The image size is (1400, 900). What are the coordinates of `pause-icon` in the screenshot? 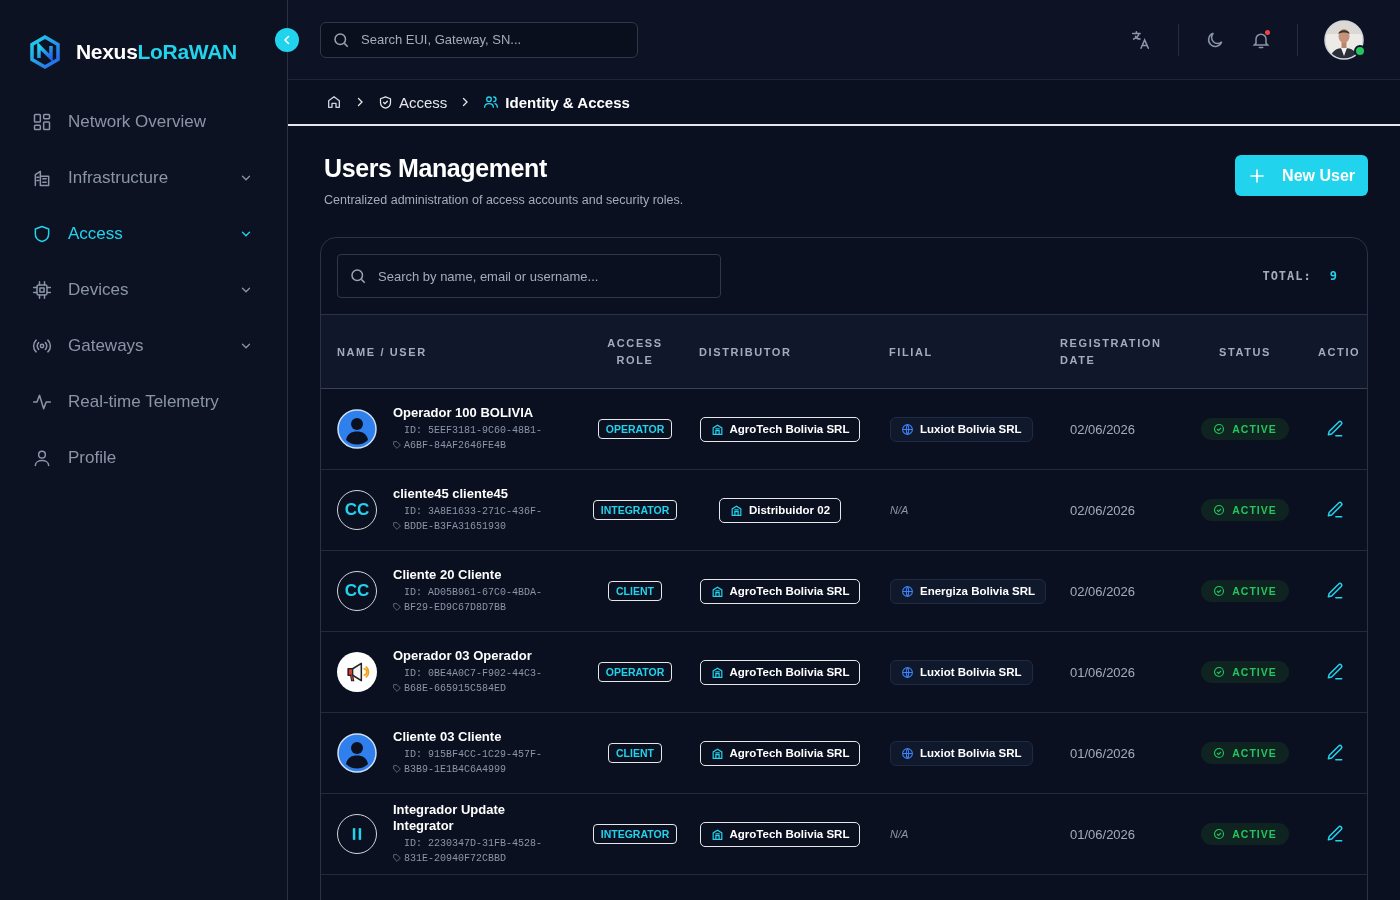 It's located at (357, 834).